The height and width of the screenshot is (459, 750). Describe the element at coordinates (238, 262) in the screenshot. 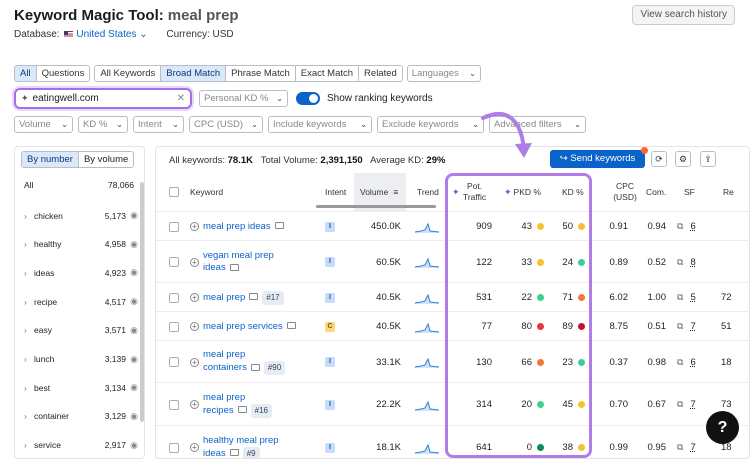

I see `keyword-link: vegan meal prep ideas` at that location.